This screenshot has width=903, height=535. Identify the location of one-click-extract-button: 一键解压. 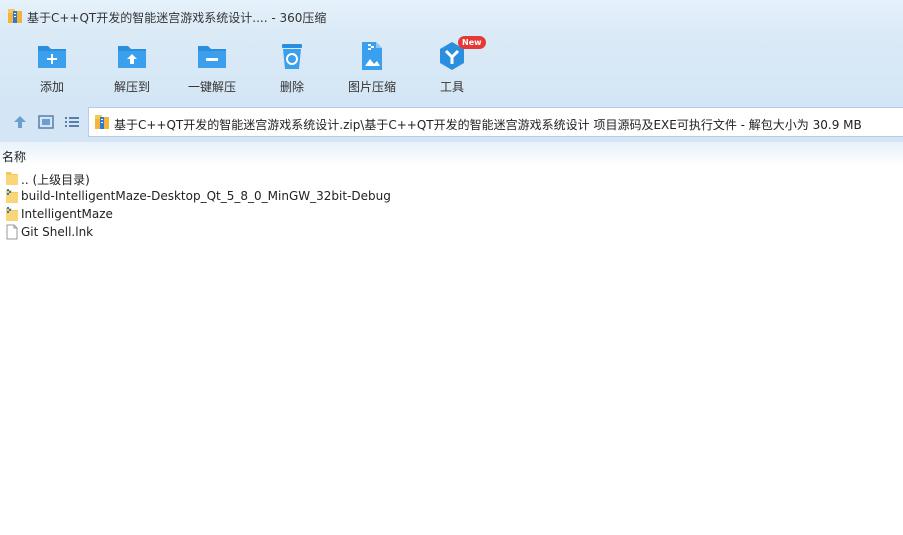
(212, 69).